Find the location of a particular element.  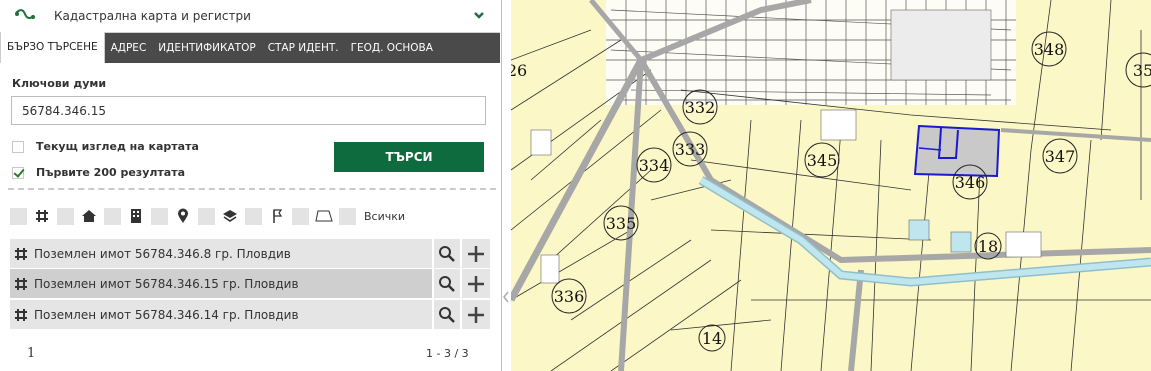

tab-quick-search: БЪРЗО ТЪРСЕНЕ is located at coordinates (52, 47).